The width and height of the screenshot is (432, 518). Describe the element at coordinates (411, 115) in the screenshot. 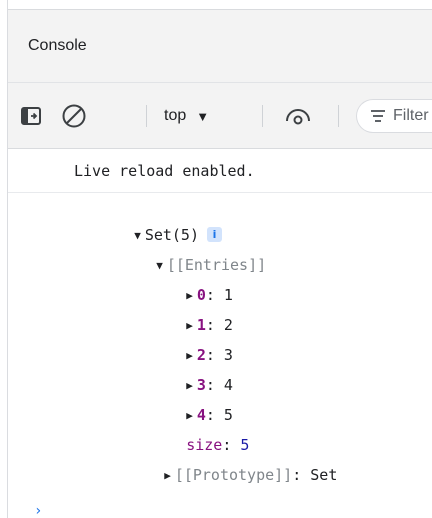

I see `filter-placeholder: Filter` at that location.